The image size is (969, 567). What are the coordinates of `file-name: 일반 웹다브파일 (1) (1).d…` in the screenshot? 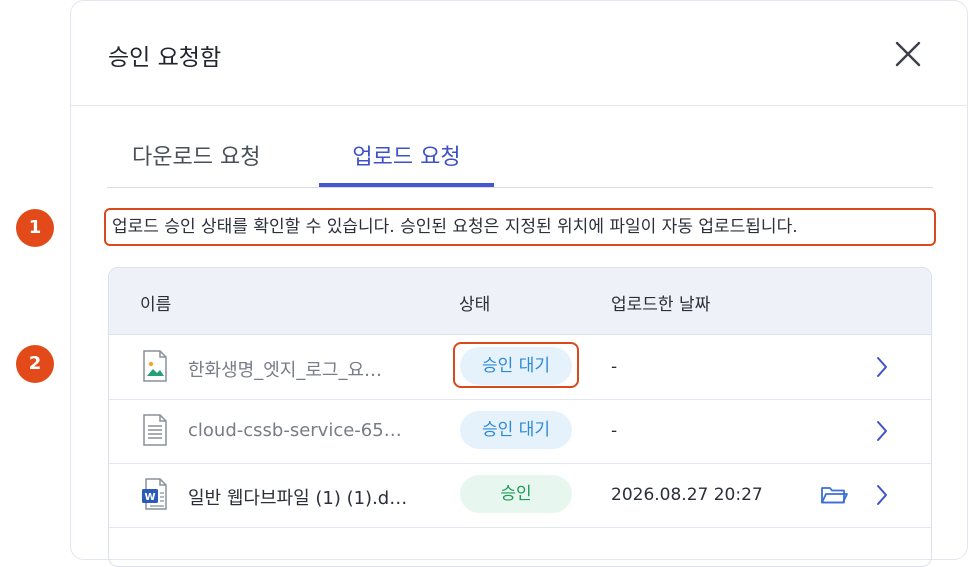 It's located at (298, 498).